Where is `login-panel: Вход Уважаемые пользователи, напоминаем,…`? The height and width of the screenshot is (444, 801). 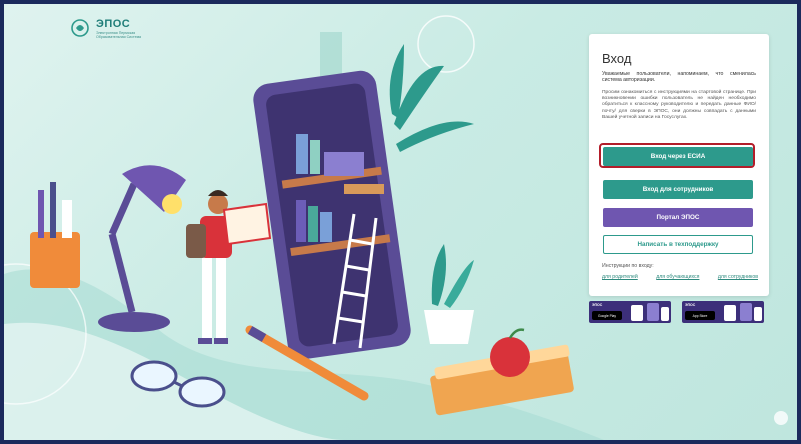
login-panel: Вход Уважаемые пользователи, напоминаем,… is located at coordinates (679, 165).